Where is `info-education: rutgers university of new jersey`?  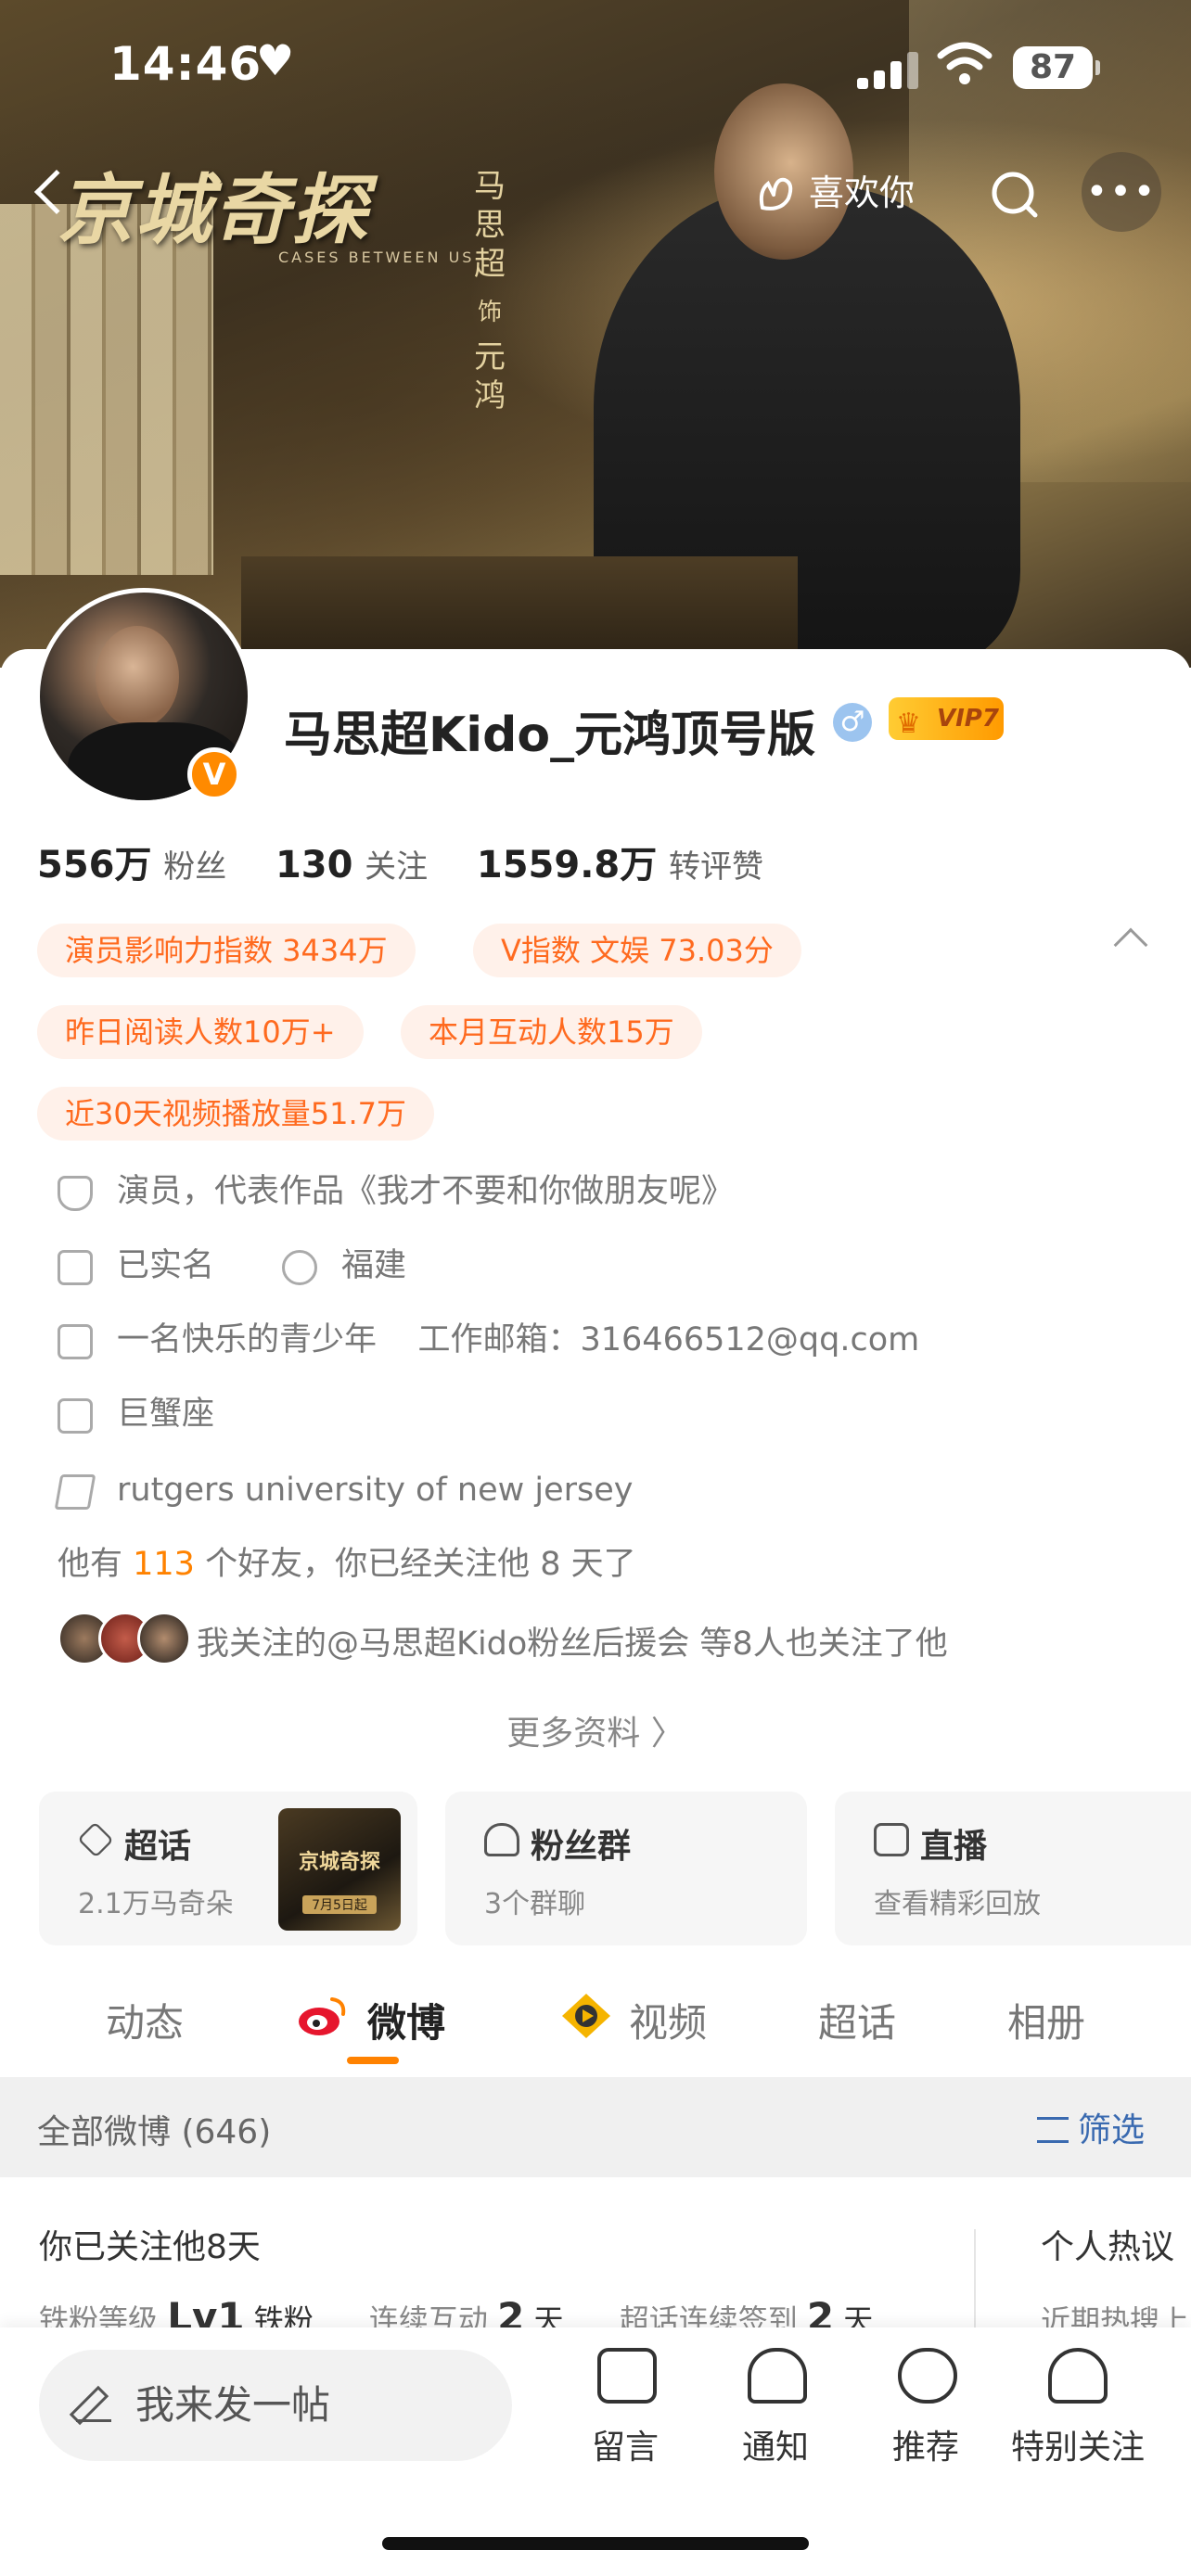
info-education: rutgers university of new jersey is located at coordinates (566, 1490).